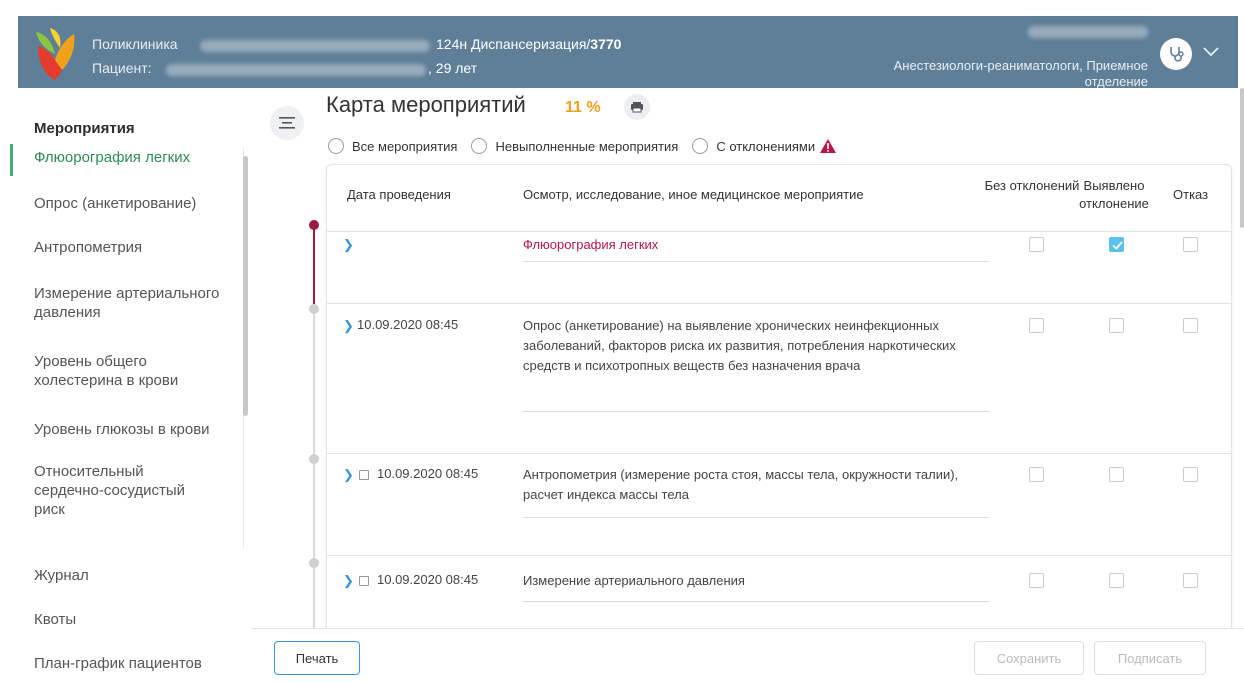 The width and height of the screenshot is (1244, 682). I want to click on patient-age: , 29 лет, so click(453, 68).